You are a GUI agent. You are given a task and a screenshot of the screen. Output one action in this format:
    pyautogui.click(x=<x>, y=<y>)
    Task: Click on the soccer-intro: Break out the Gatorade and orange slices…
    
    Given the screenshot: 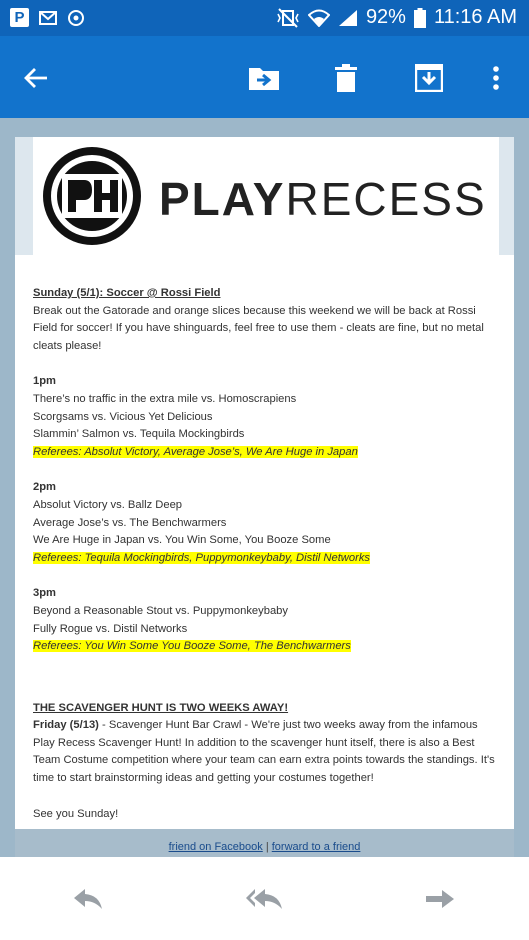 What is the action you would take?
    pyautogui.click(x=258, y=328)
    